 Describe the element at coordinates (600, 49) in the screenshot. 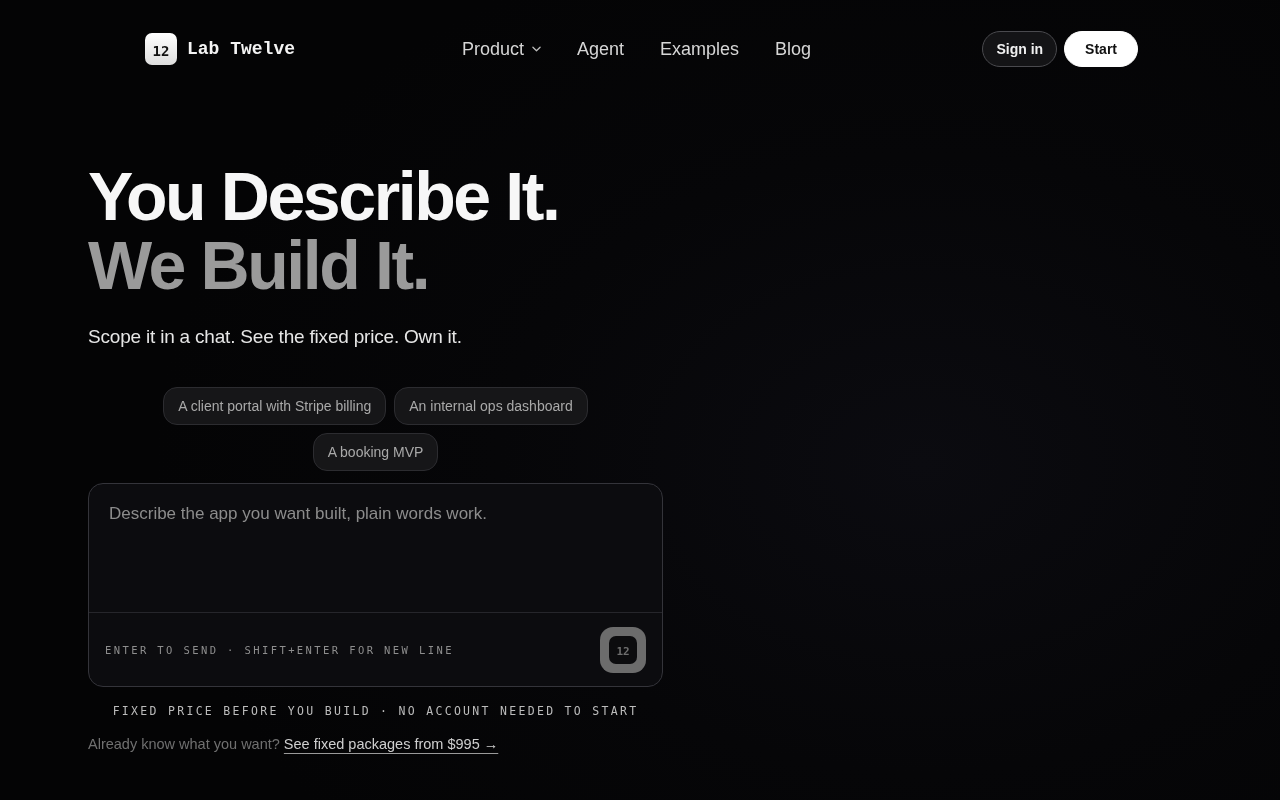

I see `nav-link: Agent` at that location.